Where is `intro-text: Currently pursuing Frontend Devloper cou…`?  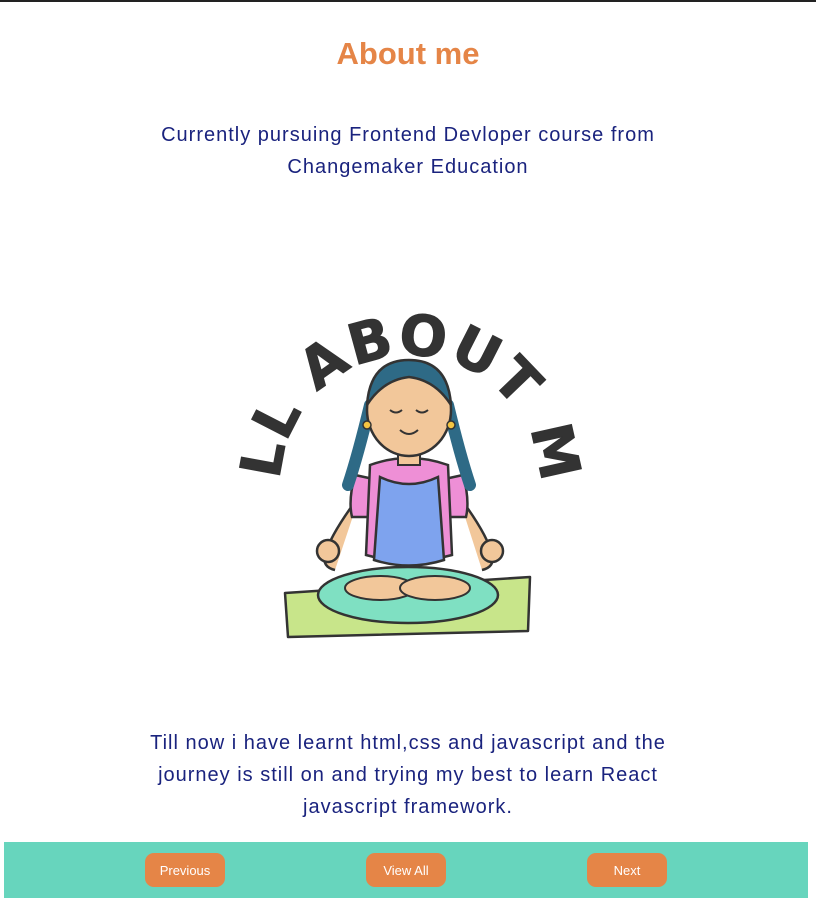
intro-text: Currently pursuing Frontend Devloper cou… is located at coordinates (408, 151).